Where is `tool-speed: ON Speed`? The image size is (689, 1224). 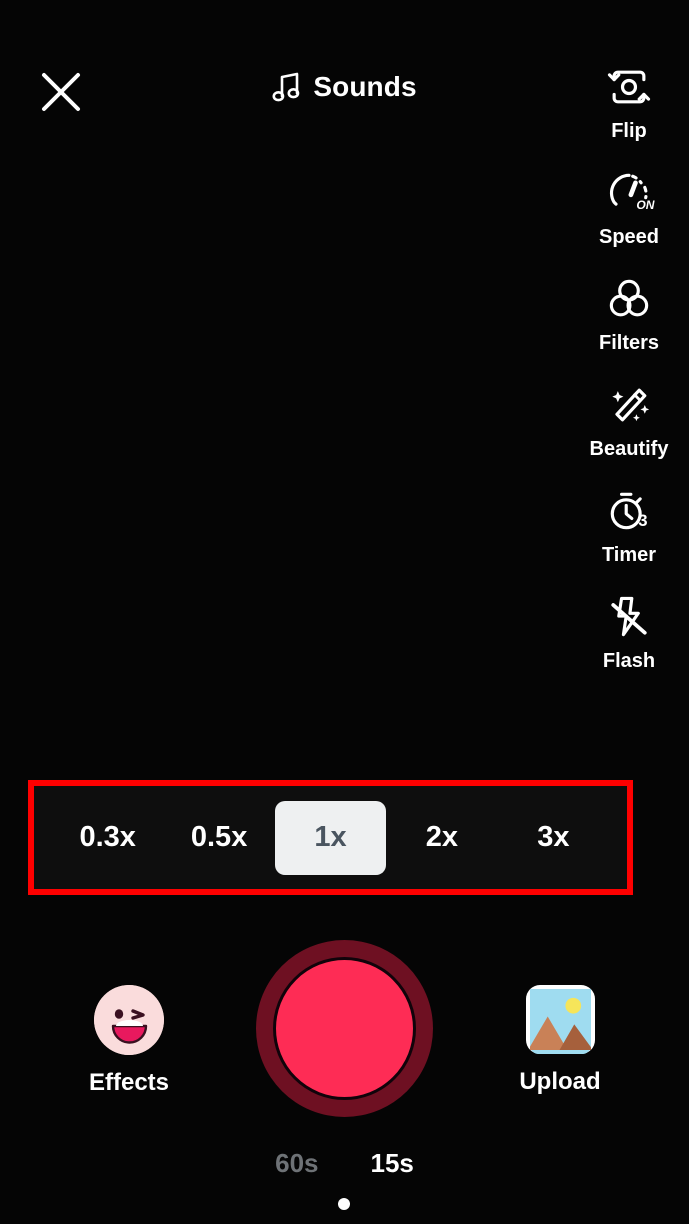
tool-speed: ON Speed is located at coordinates (629, 217).